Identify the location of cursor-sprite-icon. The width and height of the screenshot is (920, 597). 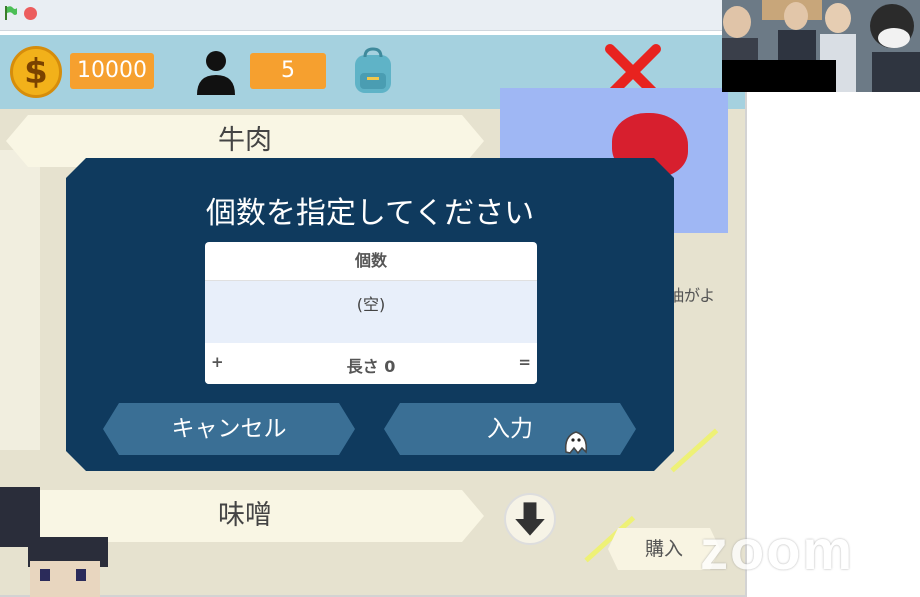
(576, 443).